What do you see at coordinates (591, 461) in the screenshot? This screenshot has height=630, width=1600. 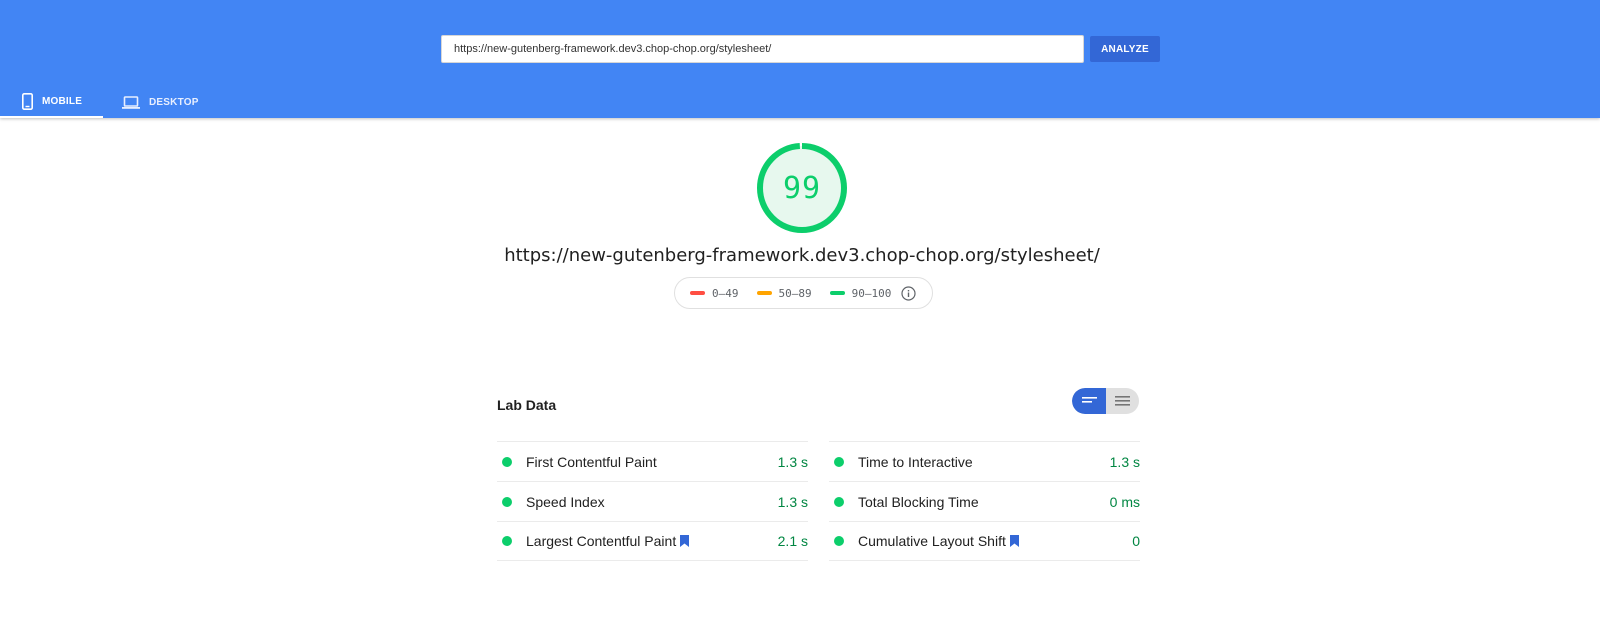 I see `metric-label: First Contentful Paint` at bounding box center [591, 461].